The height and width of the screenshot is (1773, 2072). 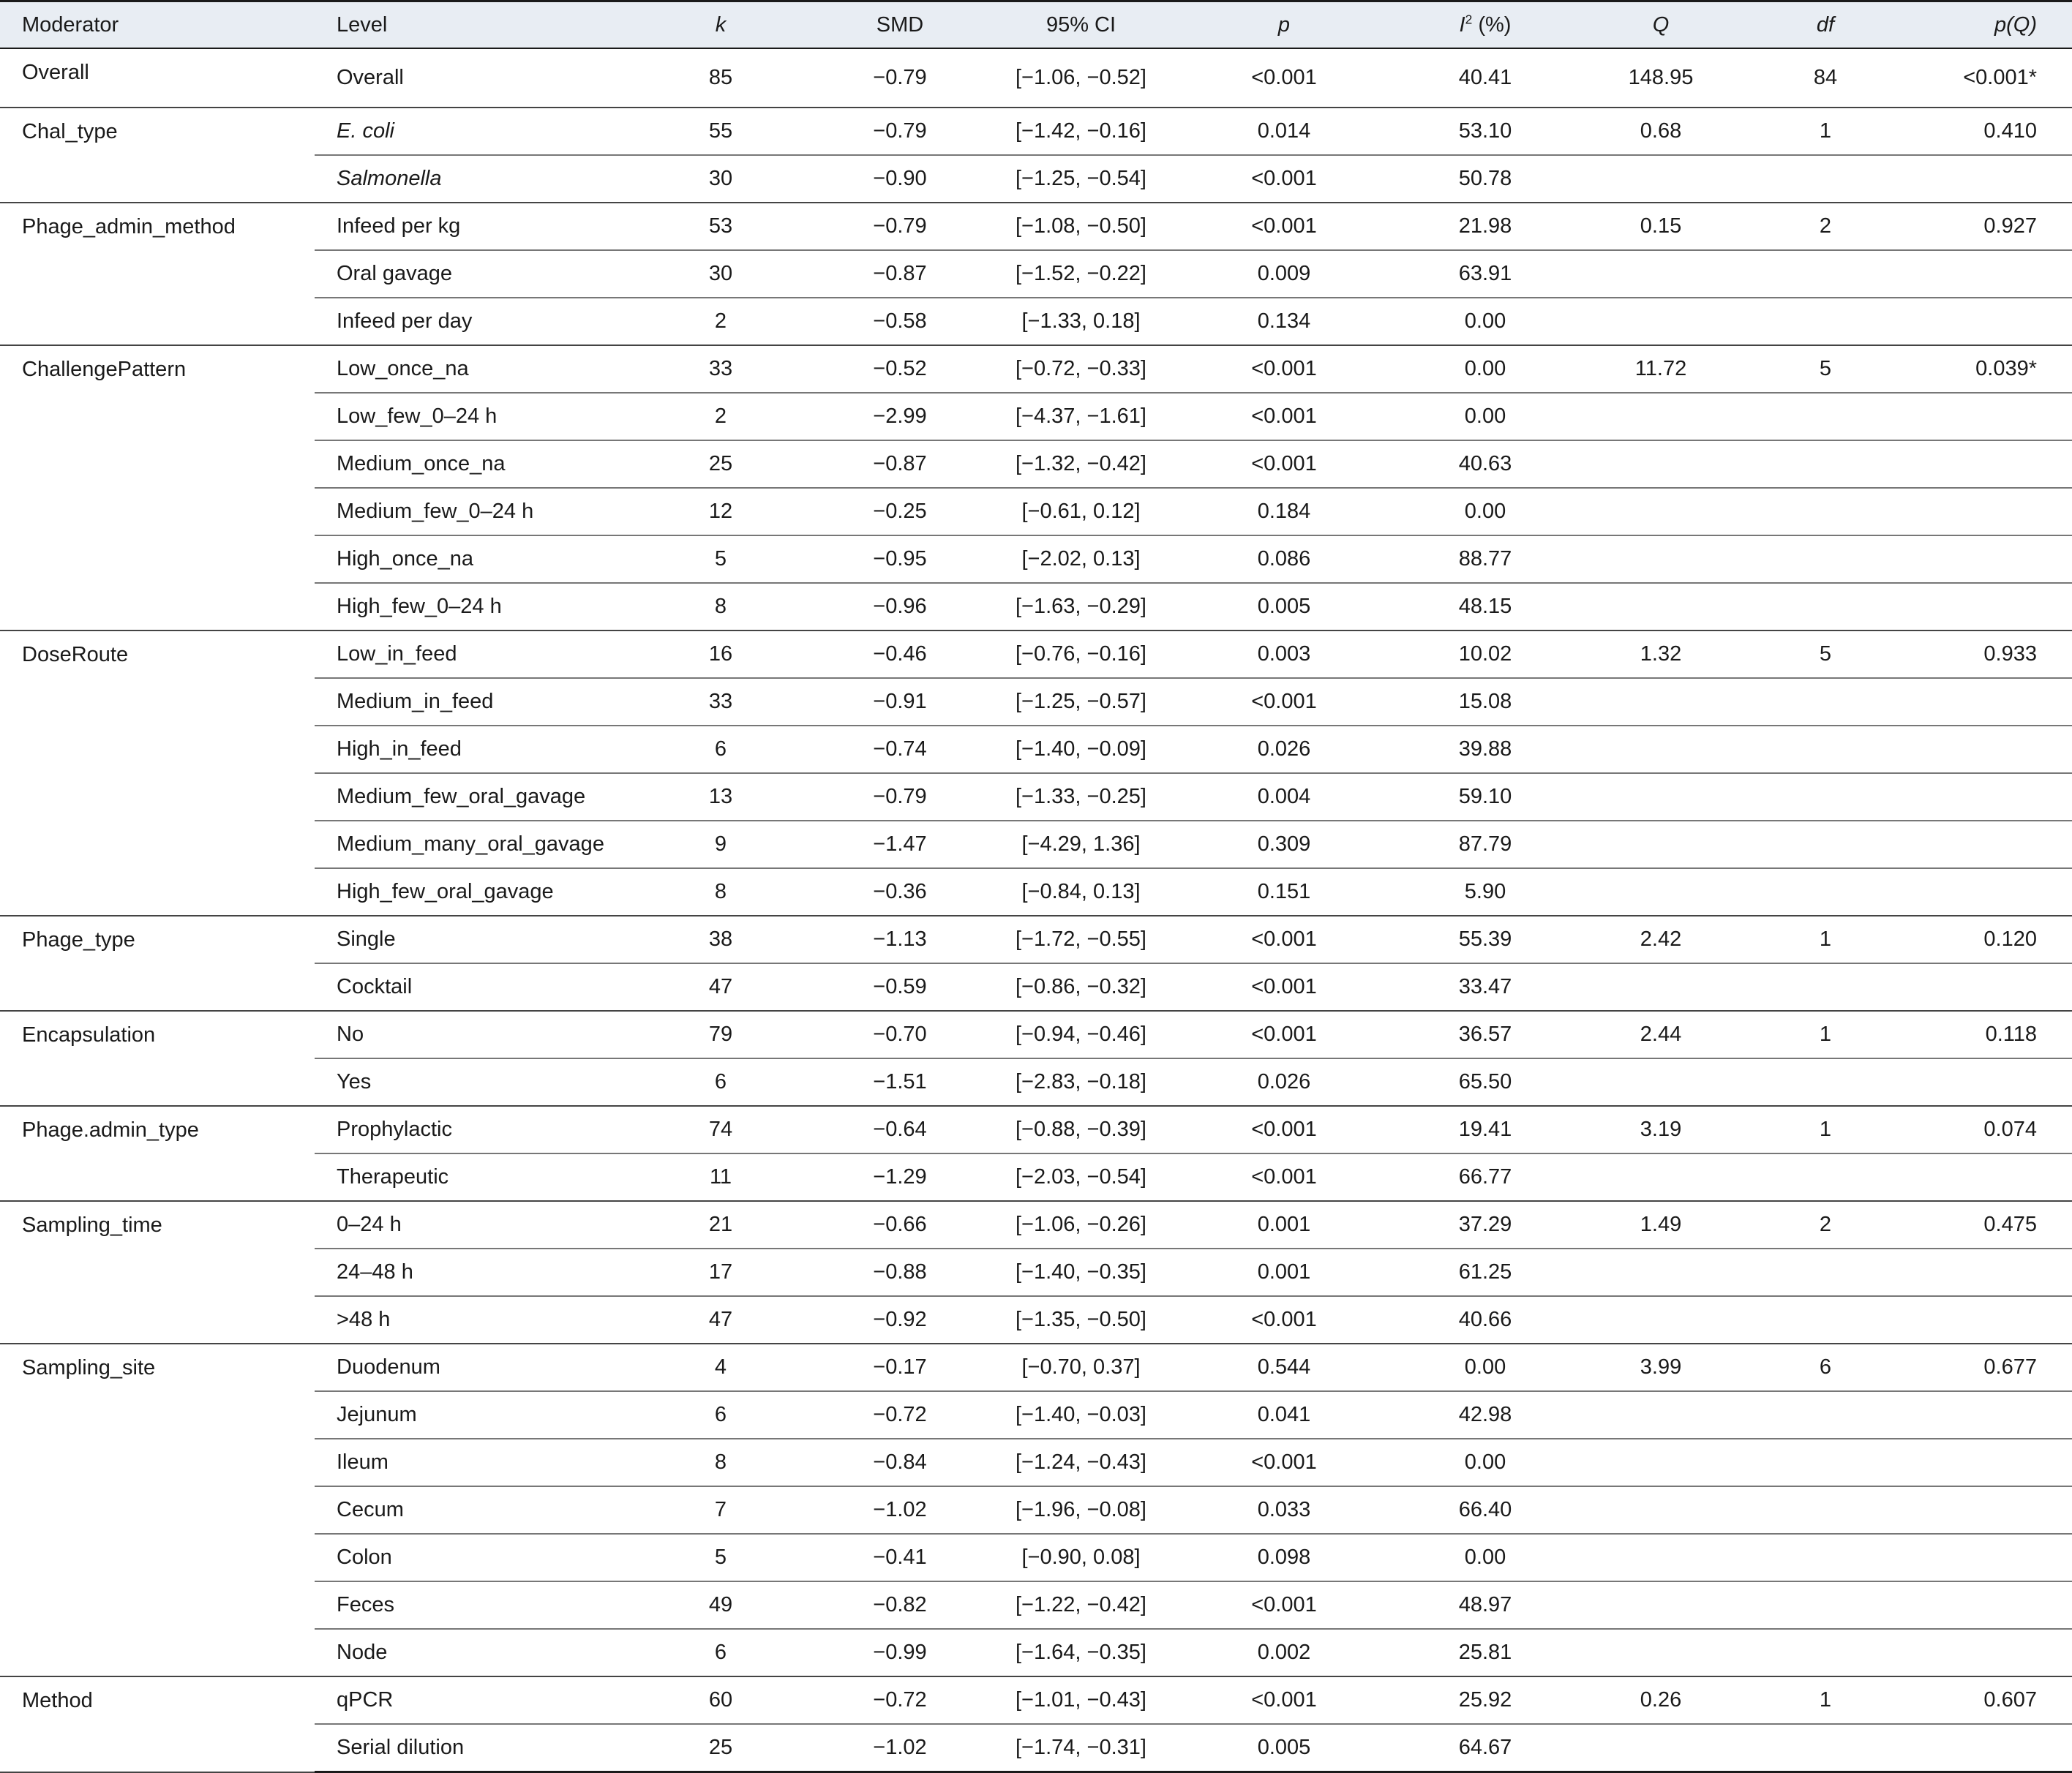 What do you see at coordinates (157, 1724) in the screenshot?
I see `moderator-cell: Method` at bounding box center [157, 1724].